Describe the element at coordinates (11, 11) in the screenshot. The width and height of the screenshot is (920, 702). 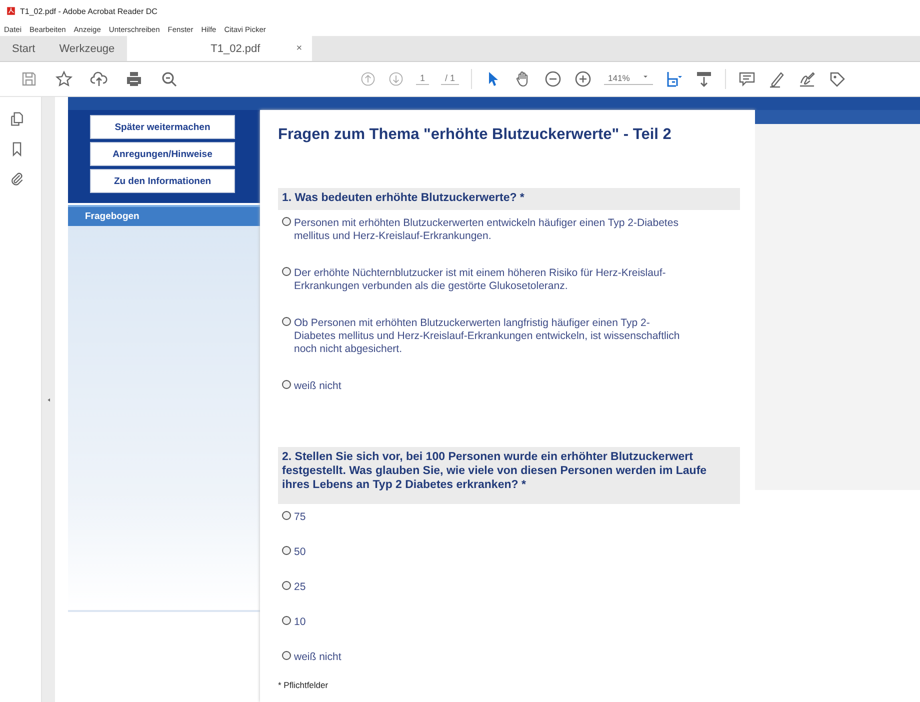
I see `pdf-icon` at that location.